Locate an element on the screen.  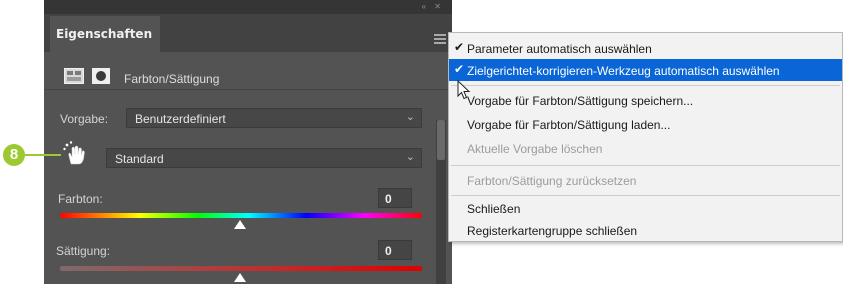
hue-slider-track is located at coordinates (241, 215).